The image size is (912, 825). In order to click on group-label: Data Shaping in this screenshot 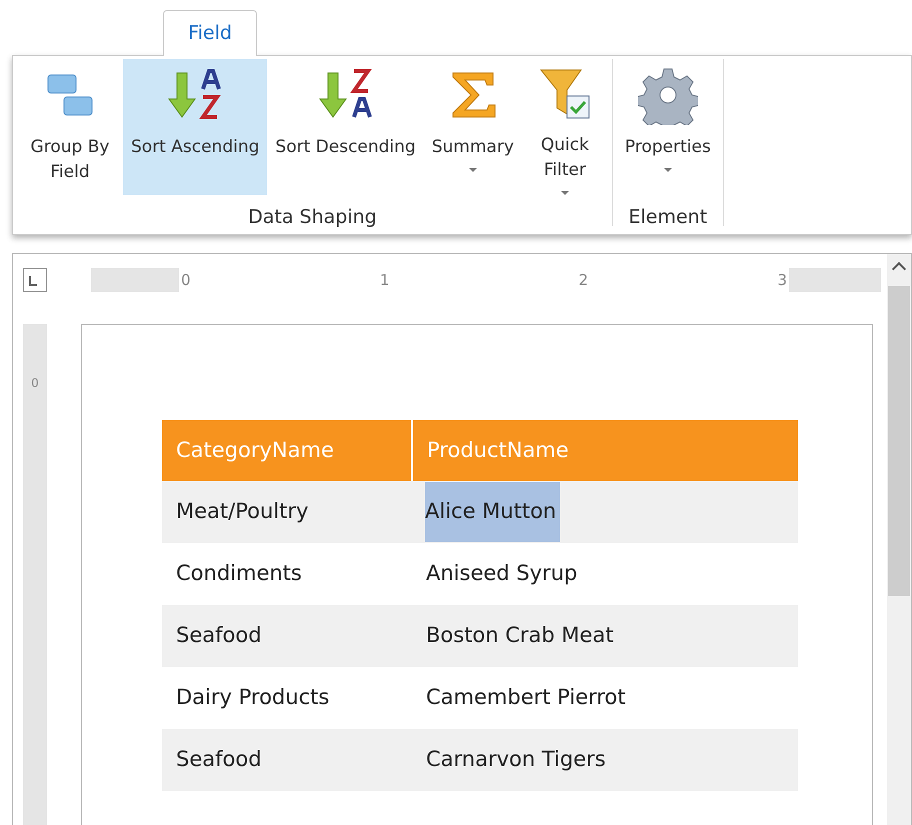, I will do `click(312, 217)`.